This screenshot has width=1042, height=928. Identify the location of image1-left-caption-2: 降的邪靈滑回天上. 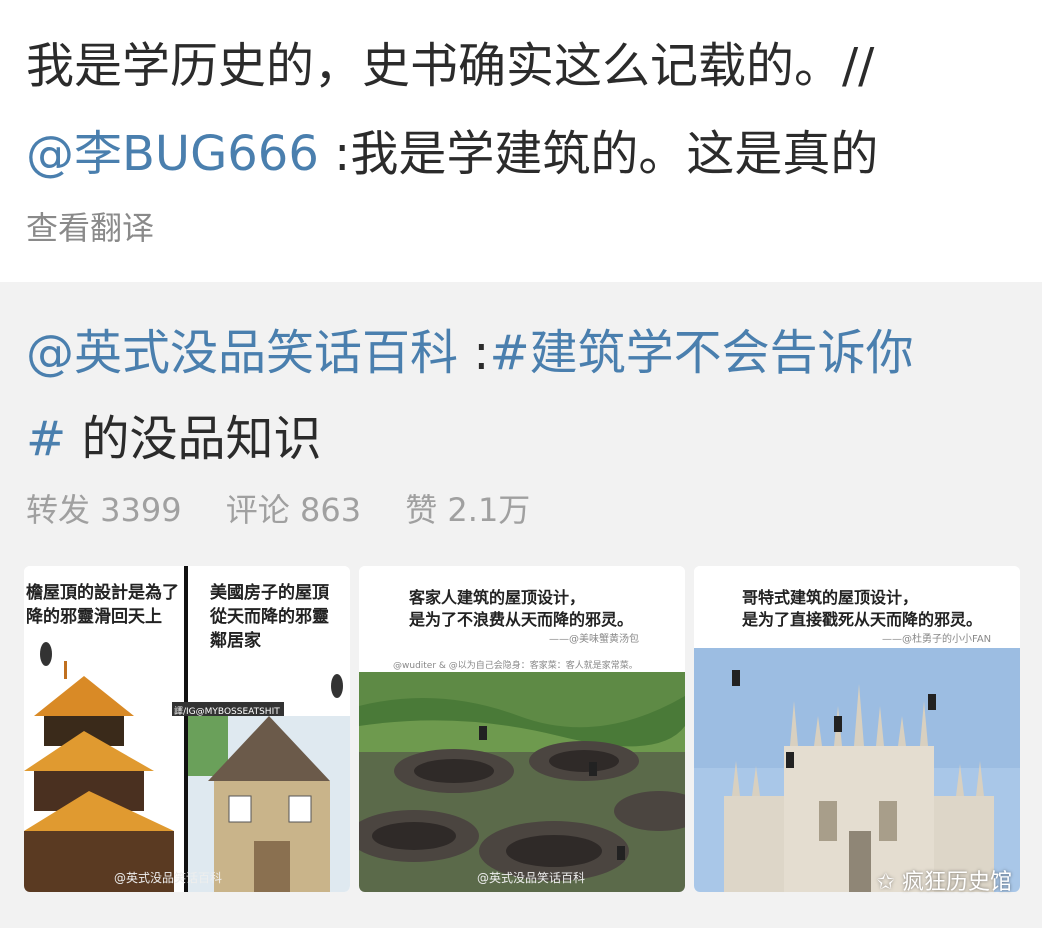
(94, 617).